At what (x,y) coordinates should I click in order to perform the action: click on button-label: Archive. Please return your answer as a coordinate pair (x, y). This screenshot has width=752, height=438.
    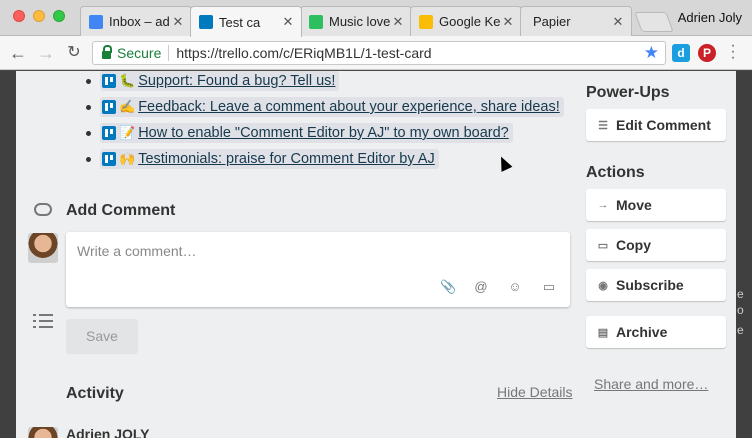
    Looking at the image, I should click on (642, 332).